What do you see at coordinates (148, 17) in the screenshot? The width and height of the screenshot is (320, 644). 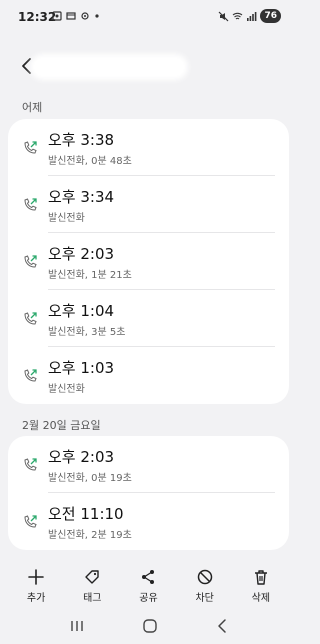 I see `status-bar: 12:32 76` at bounding box center [148, 17].